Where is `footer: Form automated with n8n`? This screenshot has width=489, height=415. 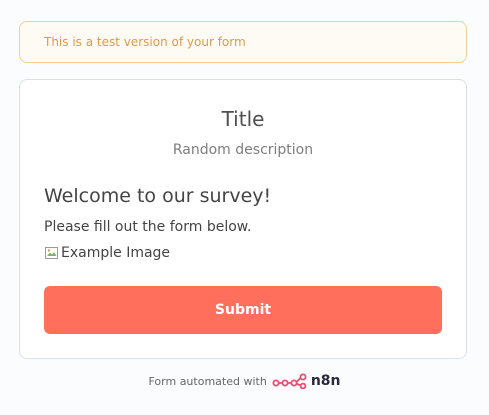 footer: Form automated with n8n is located at coordinates (244, 381).